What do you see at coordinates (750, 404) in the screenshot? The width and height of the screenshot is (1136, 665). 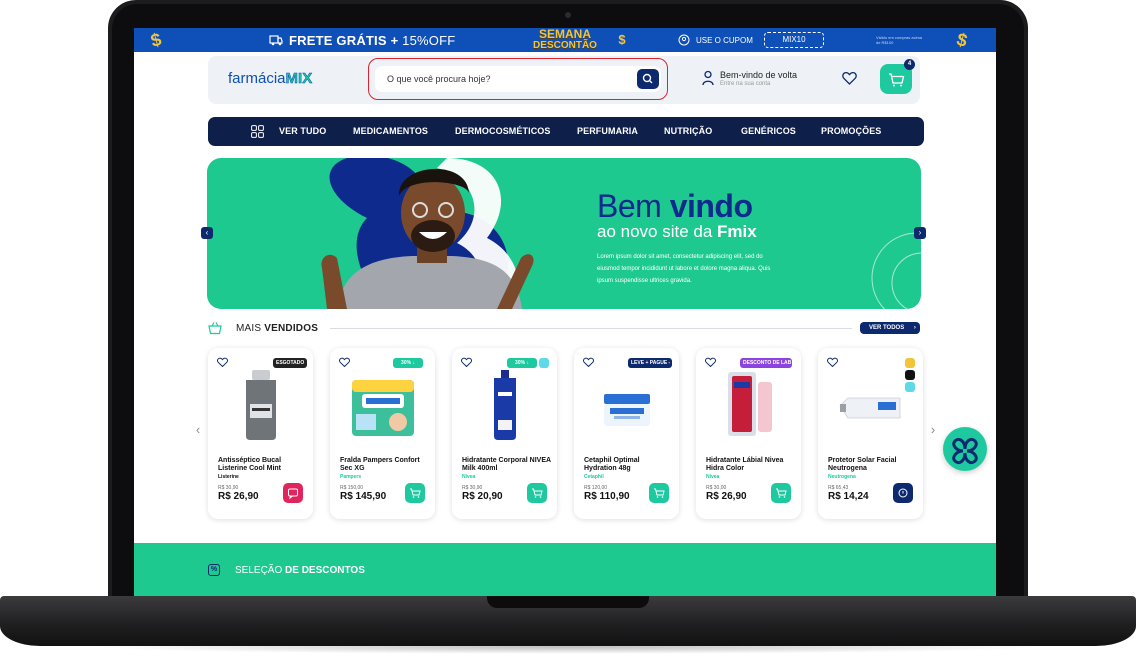 I see `nivea-lip-balm-image` at bounding box center [750, 404].